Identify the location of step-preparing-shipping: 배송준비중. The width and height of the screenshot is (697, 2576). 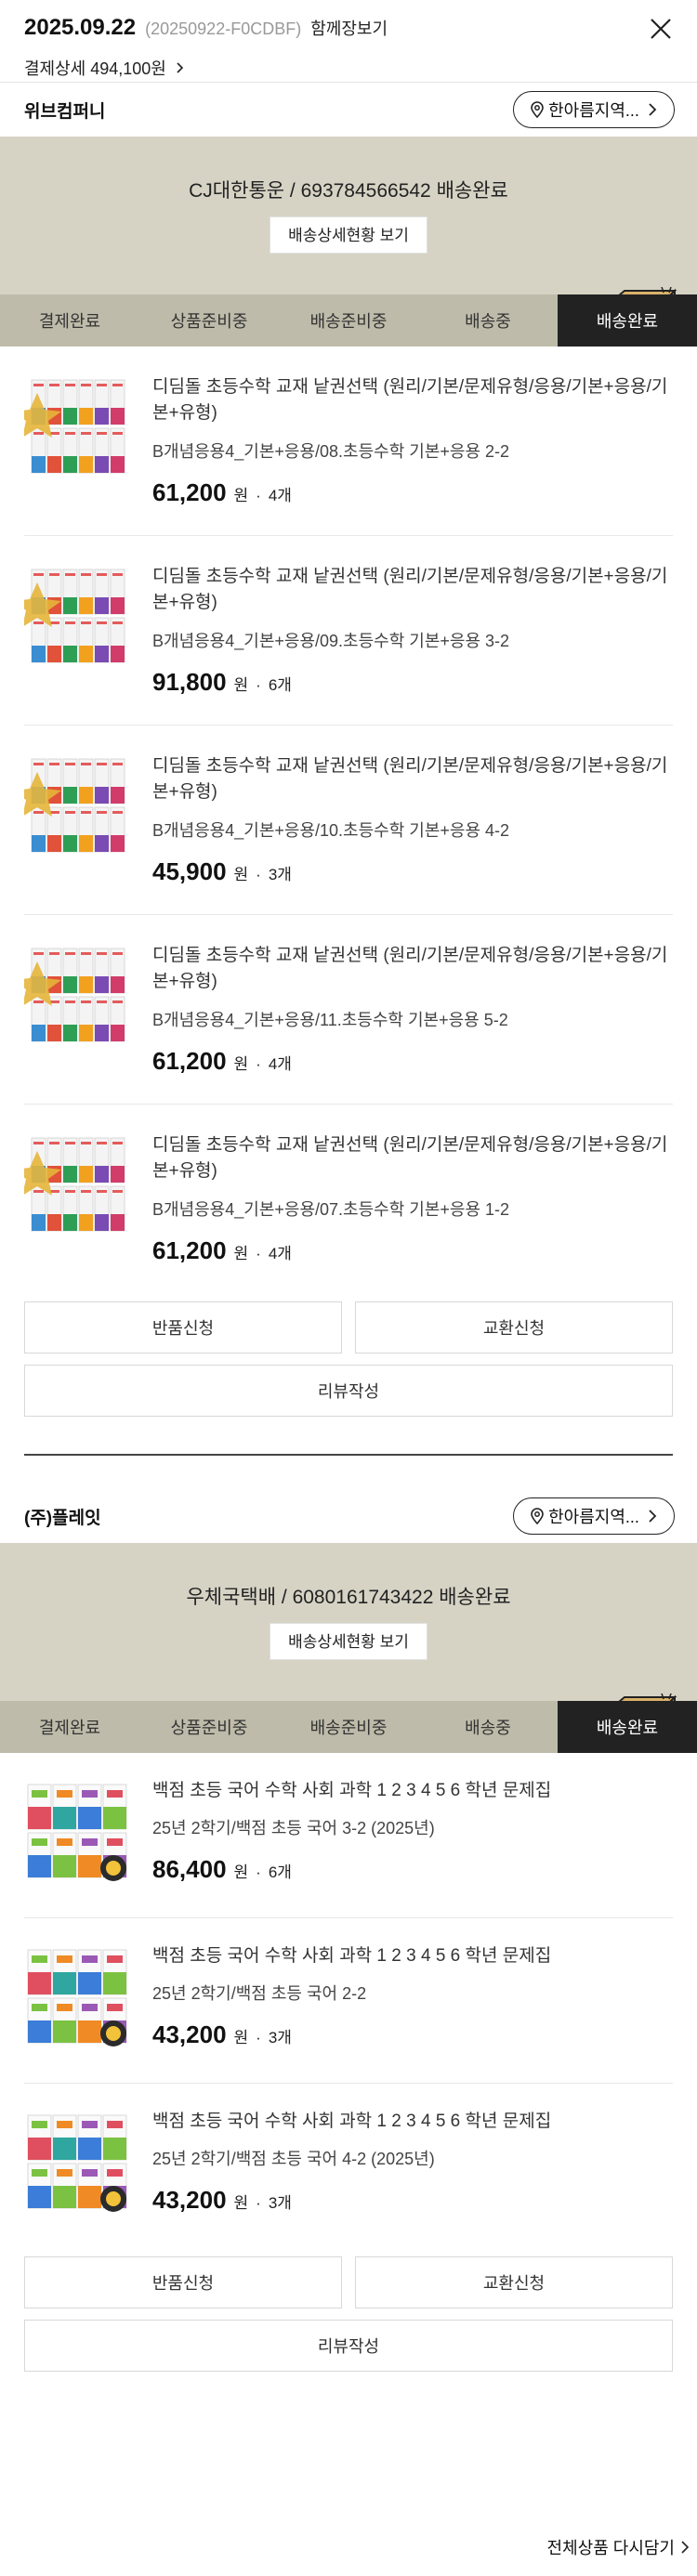
(348, 1727).